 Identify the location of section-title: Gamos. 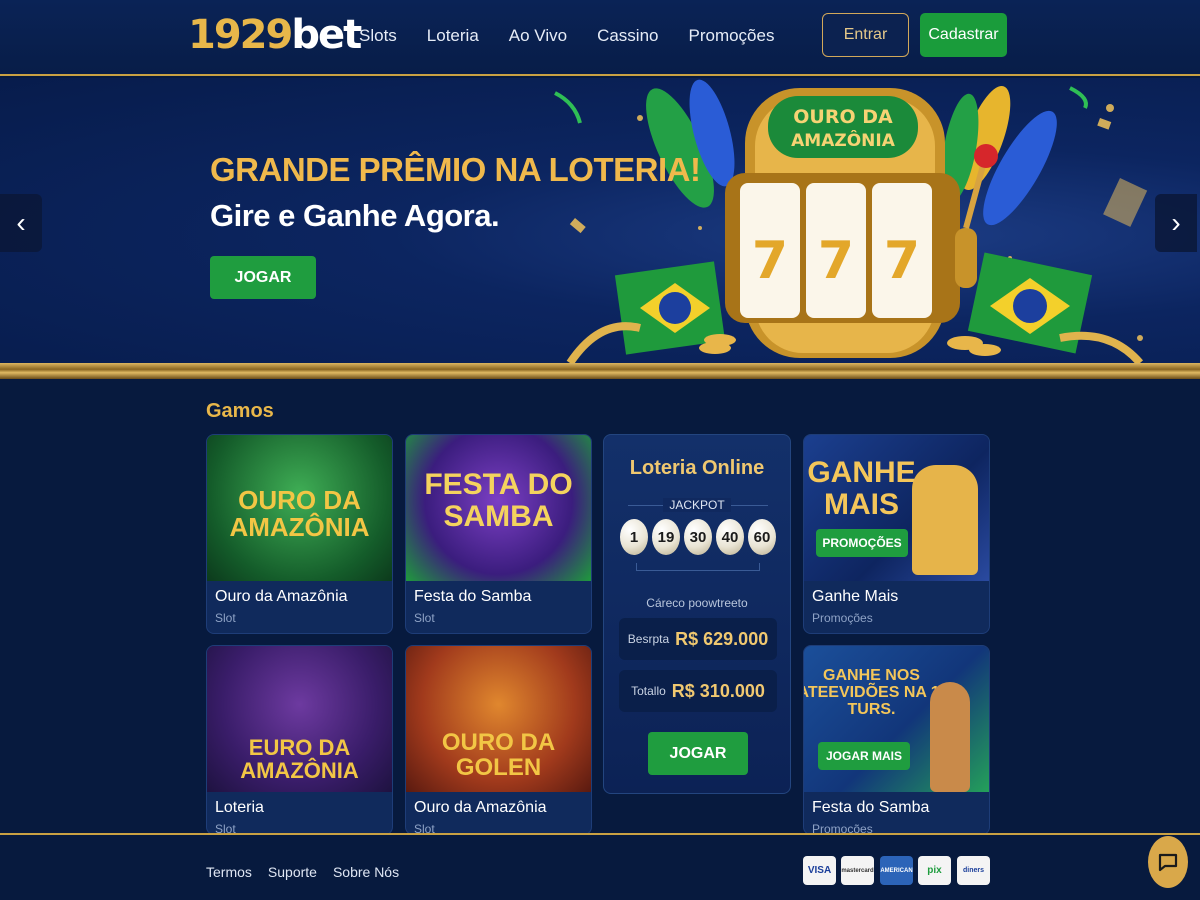
(240, 411).